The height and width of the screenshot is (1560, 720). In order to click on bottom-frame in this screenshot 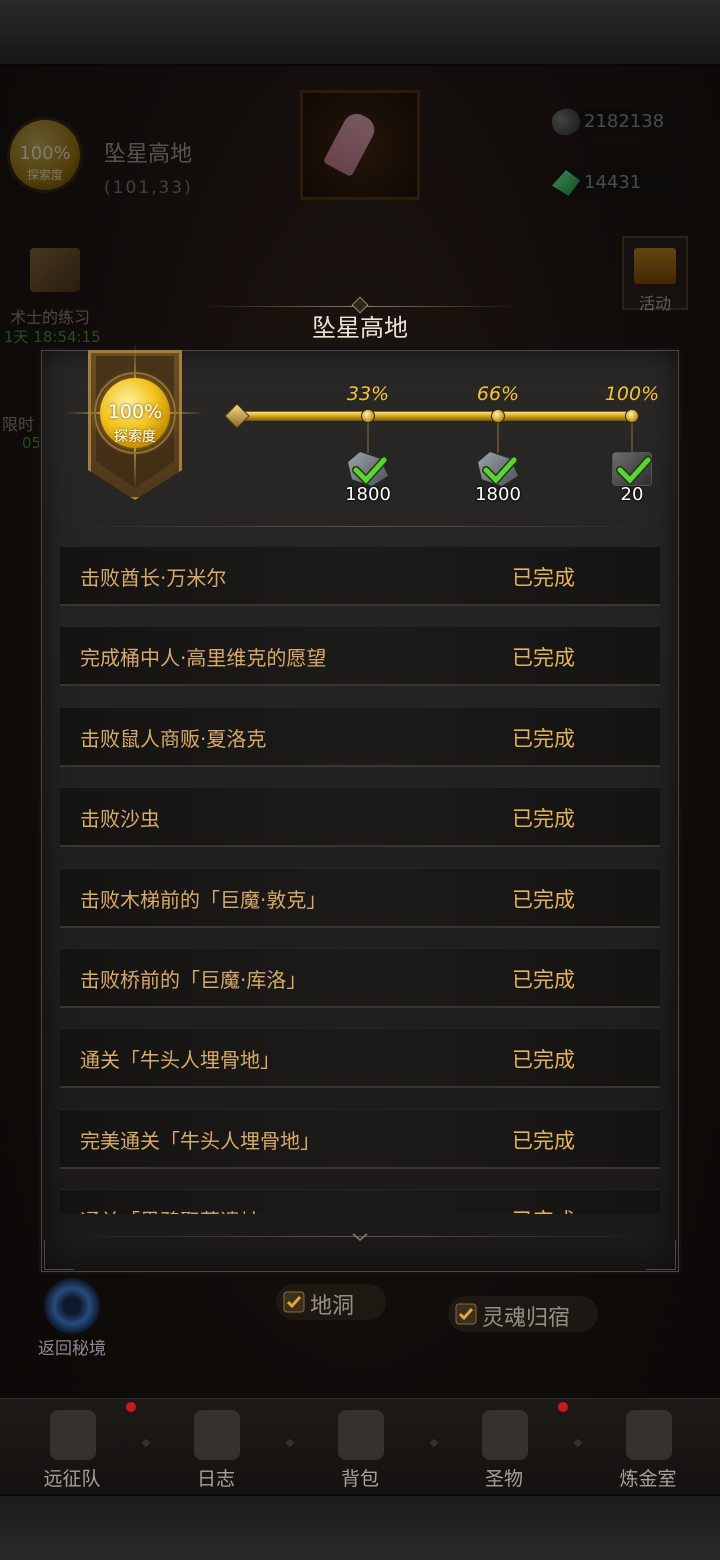, I will do `click(360, 1527)`.